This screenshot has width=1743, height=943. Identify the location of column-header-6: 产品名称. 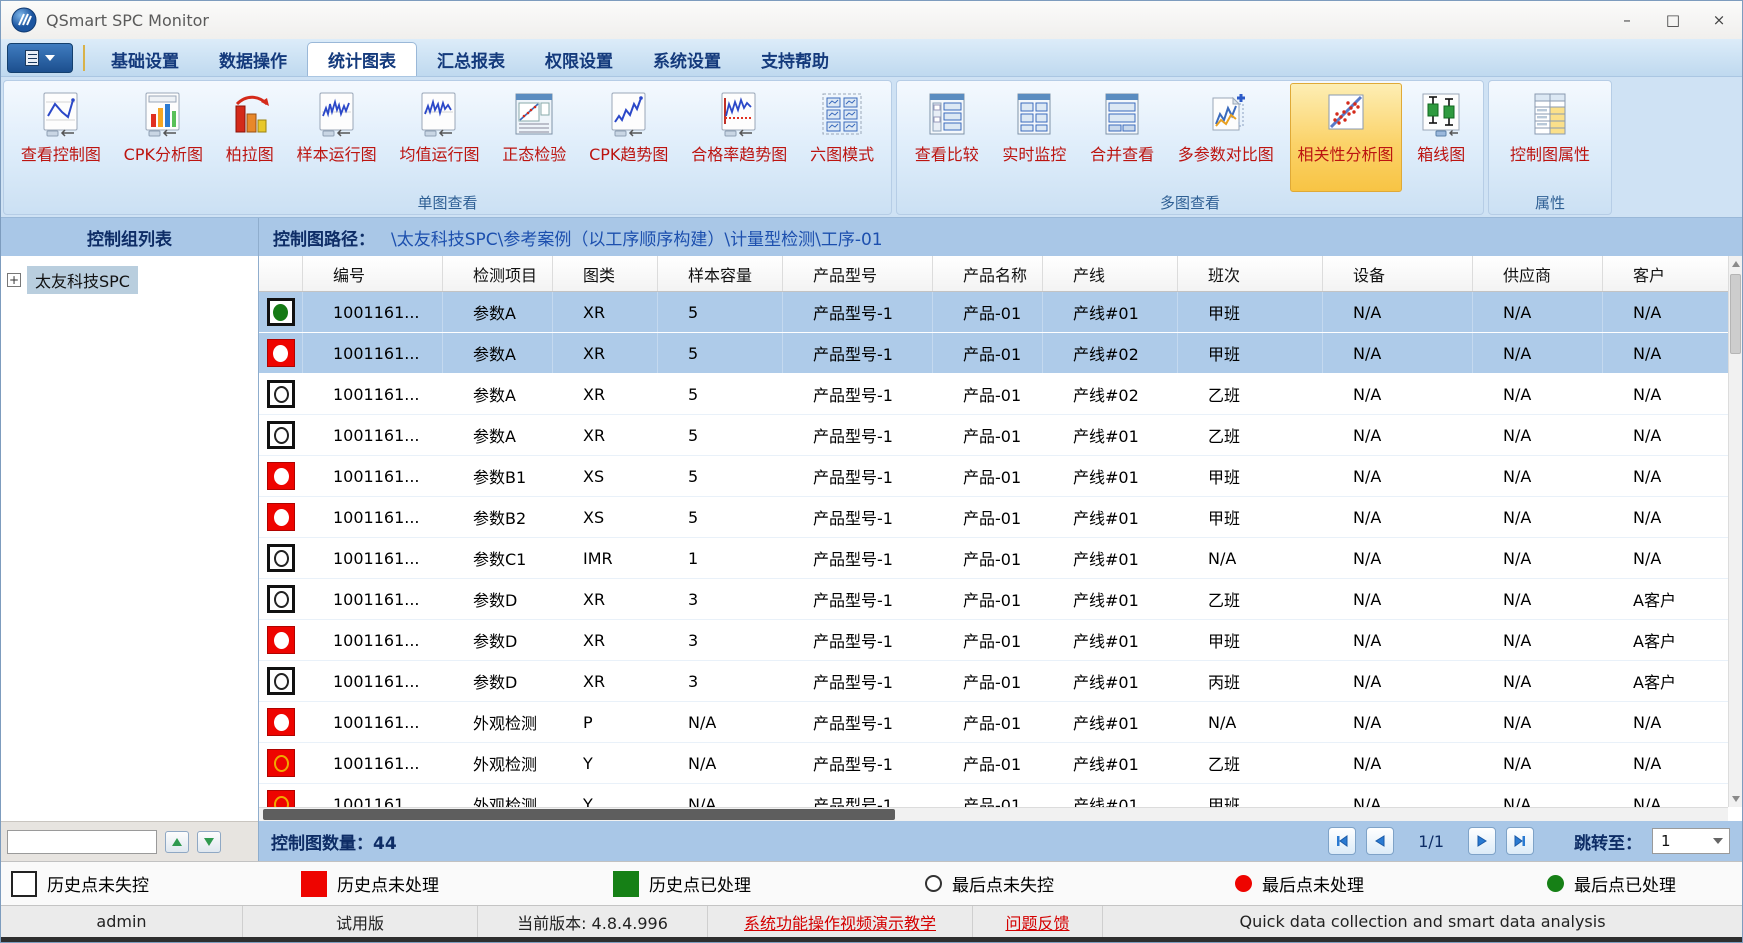
(988, 273).